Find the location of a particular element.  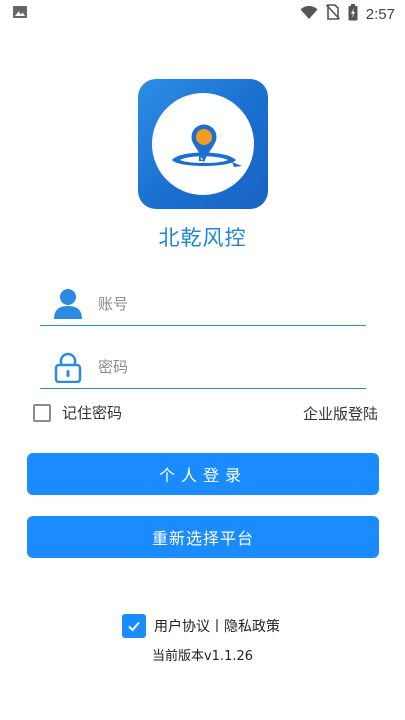

agreement-text: 用户协议丨隐私政策 is located at coordinates (217, 626).